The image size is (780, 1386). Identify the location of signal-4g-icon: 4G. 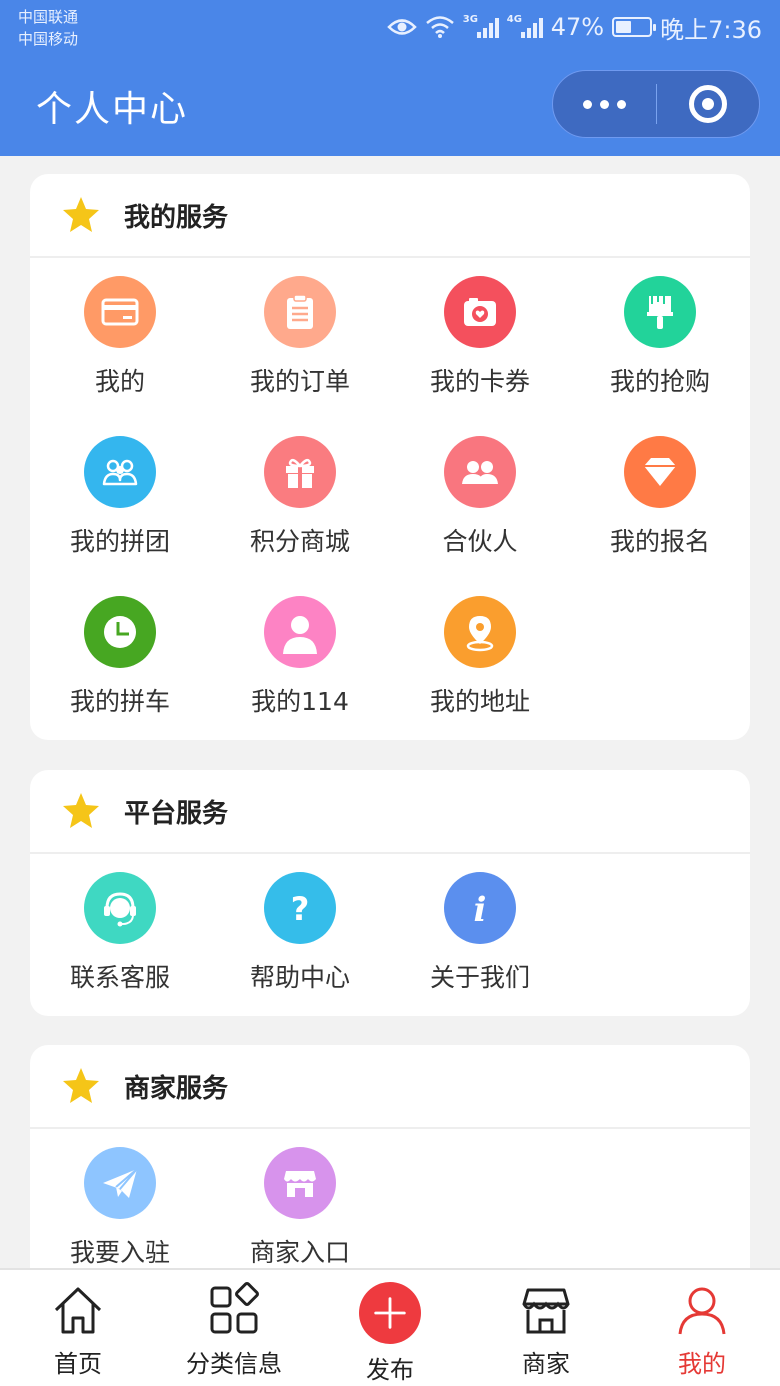
(525, 26).